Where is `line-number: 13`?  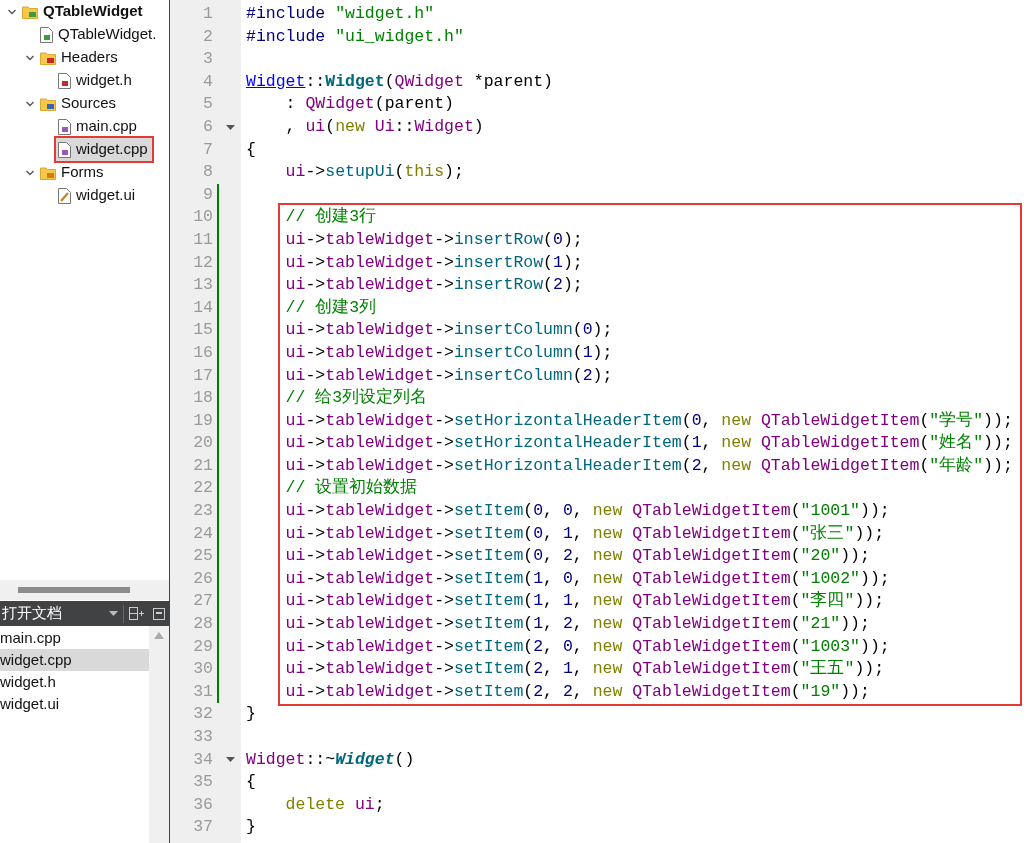
line-number: 13 is located at coordinates (202, 285).